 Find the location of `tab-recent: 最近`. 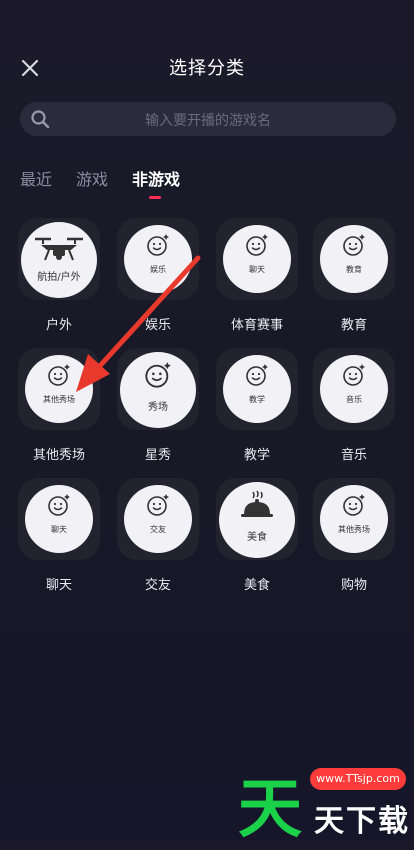

tab-recent: 最近 is located at coordinates (36, 178).